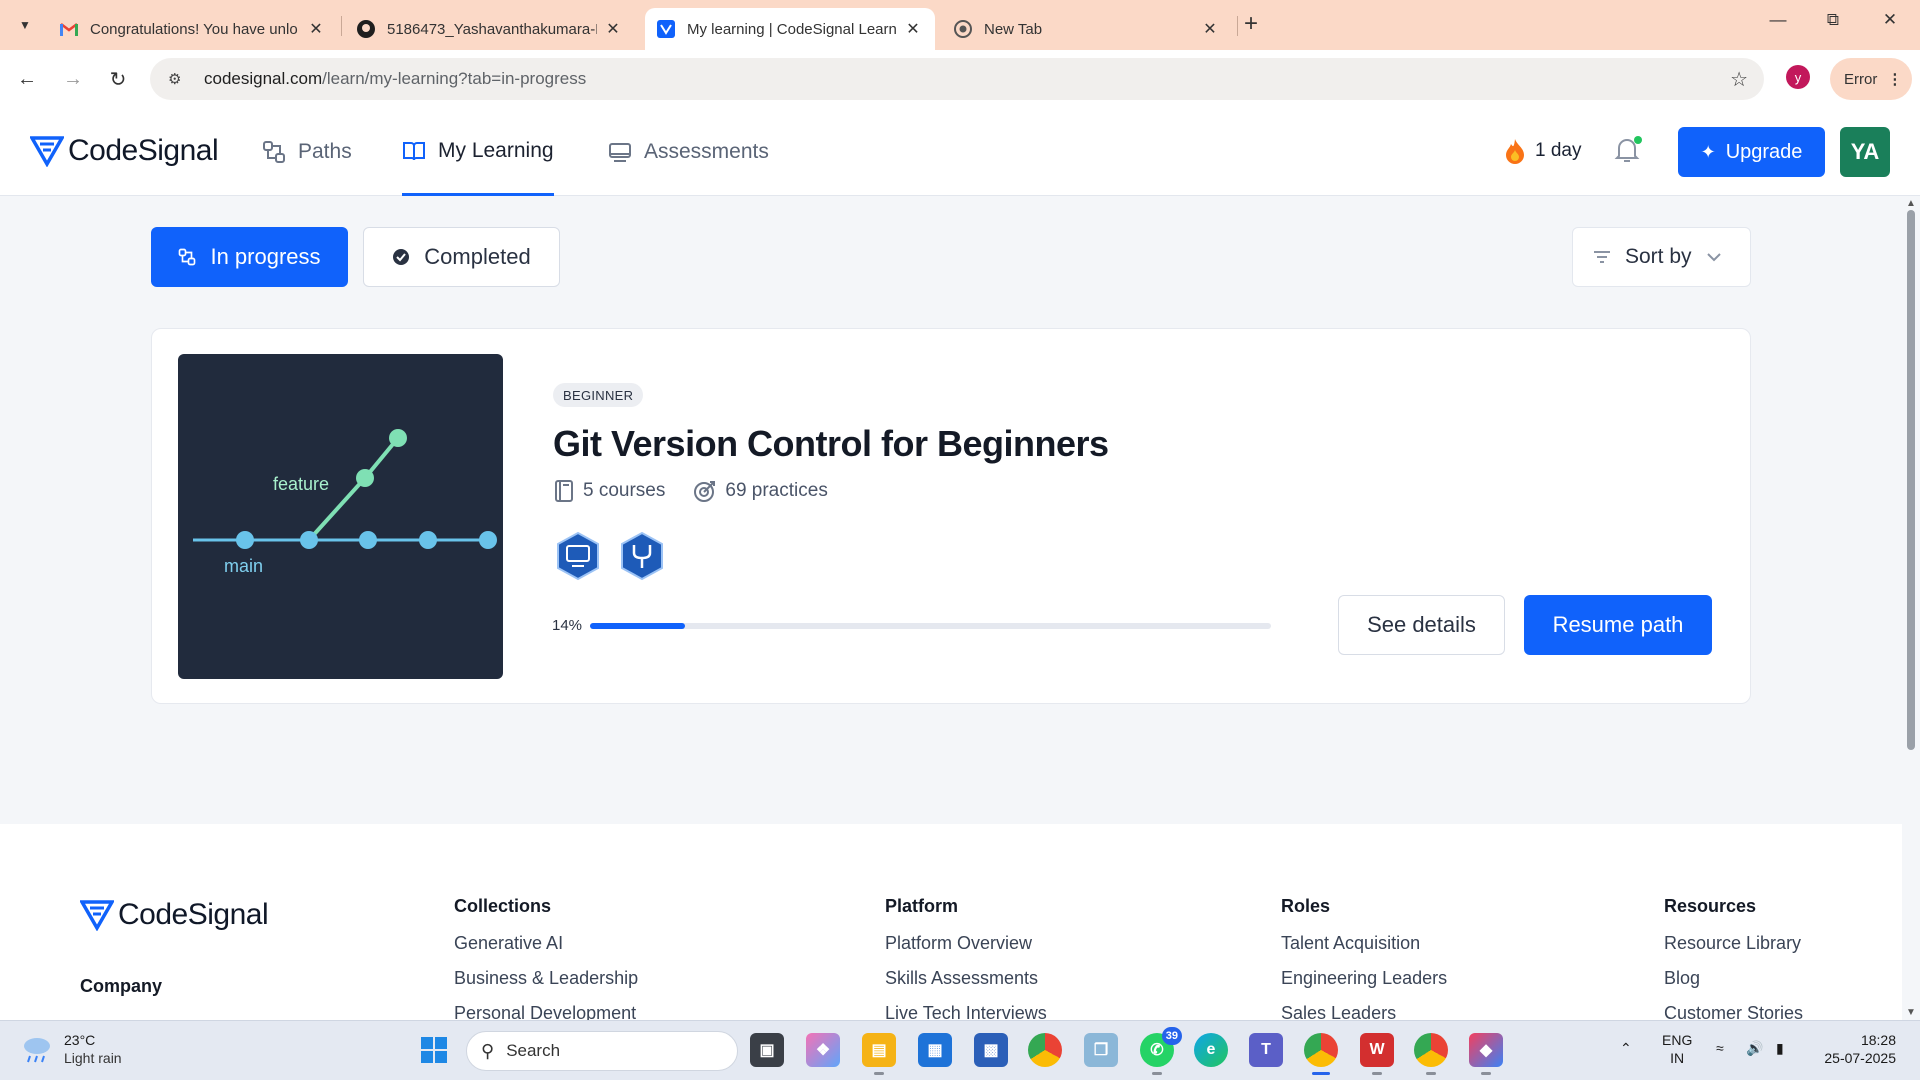 The width and height of the screenshot is (1920, 1080). What do you see at coordinates (533, 1050) in the screenshot?
I see `taskbar-search-label: Search` at bounding box center [533, 1050].